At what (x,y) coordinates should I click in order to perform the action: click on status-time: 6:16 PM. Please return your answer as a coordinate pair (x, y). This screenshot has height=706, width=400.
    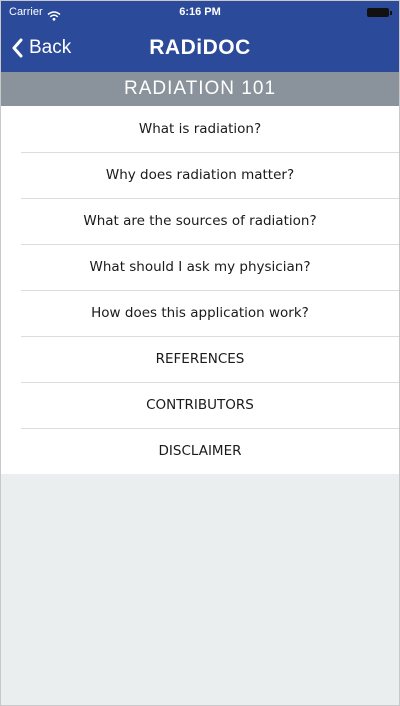
    Looking at the image, I should click on (200, 12).